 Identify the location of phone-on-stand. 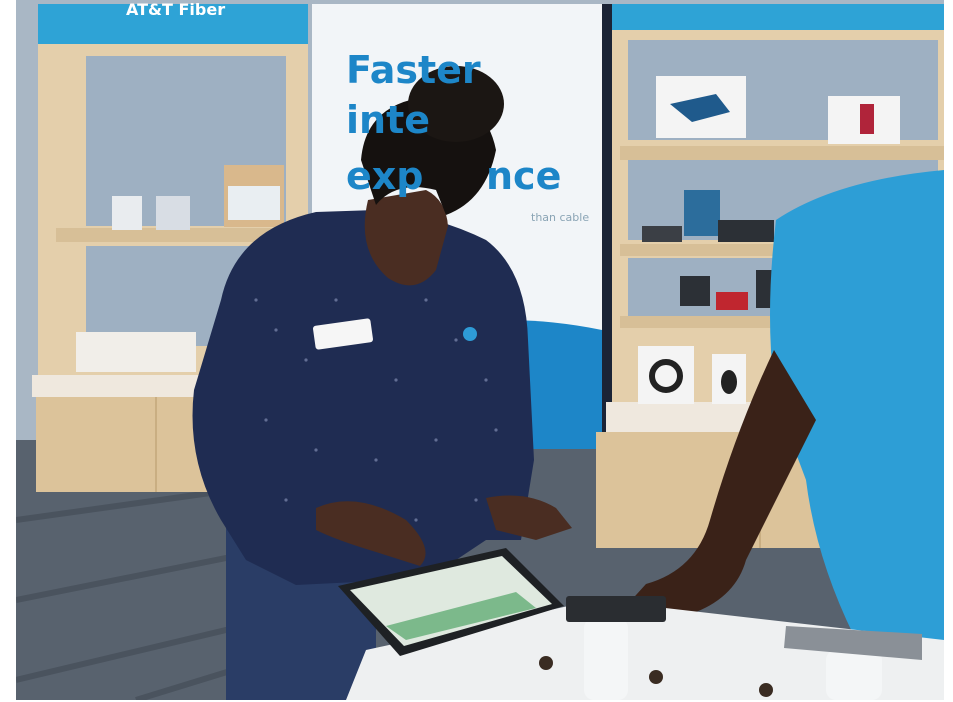
(616, 609).